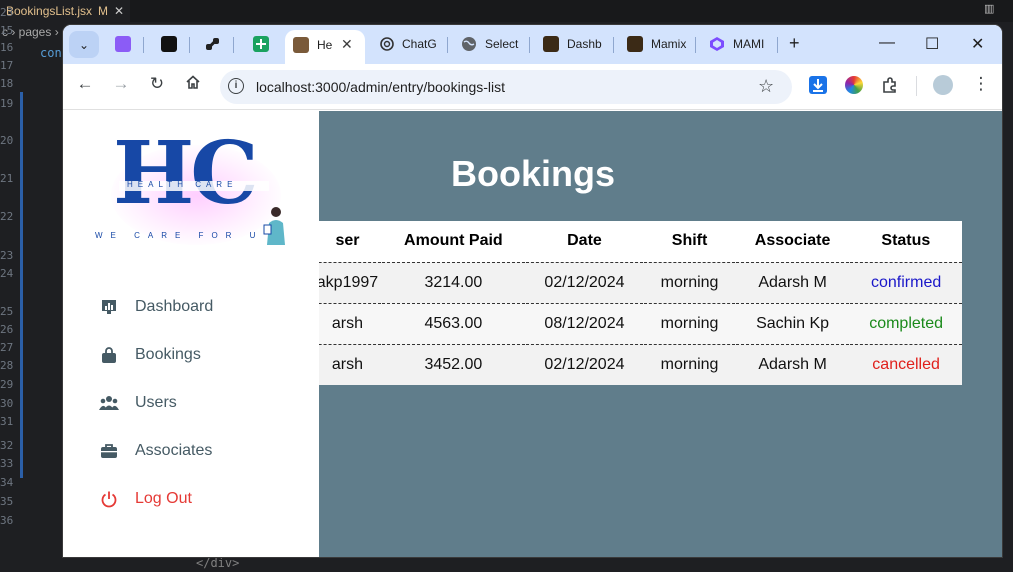  I want to click on sidebar-item-associates: Associates, so click(191, 451).